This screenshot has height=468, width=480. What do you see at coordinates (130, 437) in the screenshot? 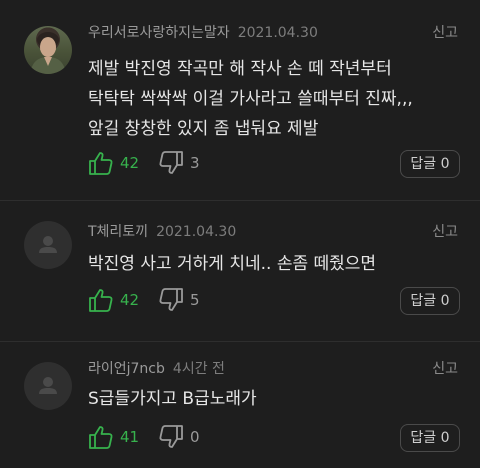
I see `like-count: 41` at bounding box center [130, 437].